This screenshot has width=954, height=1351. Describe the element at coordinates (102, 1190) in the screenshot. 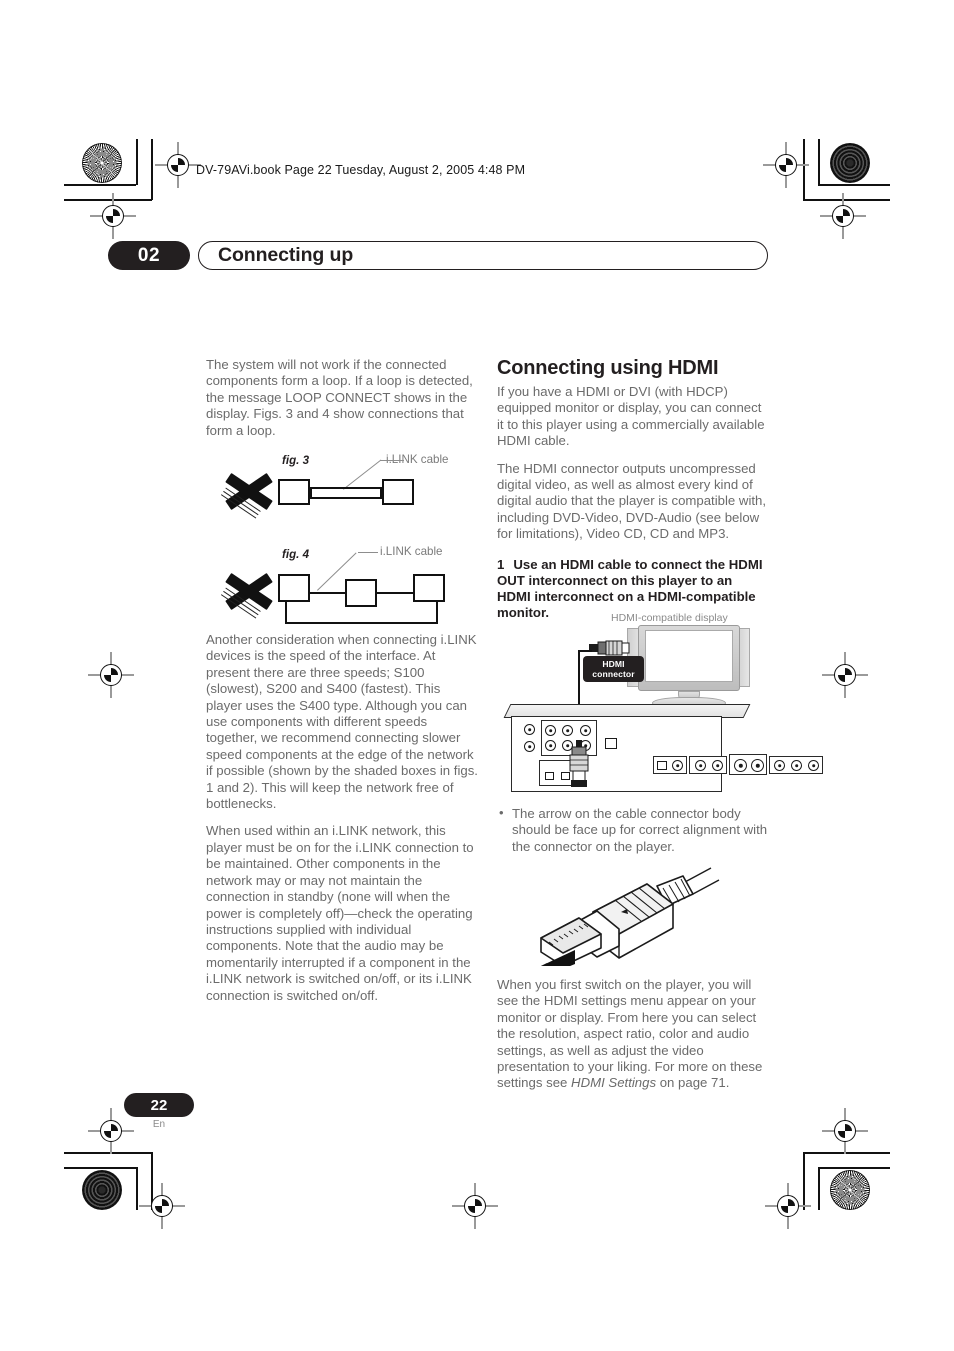

I see `registration-rosette-bottom-left` at that location.